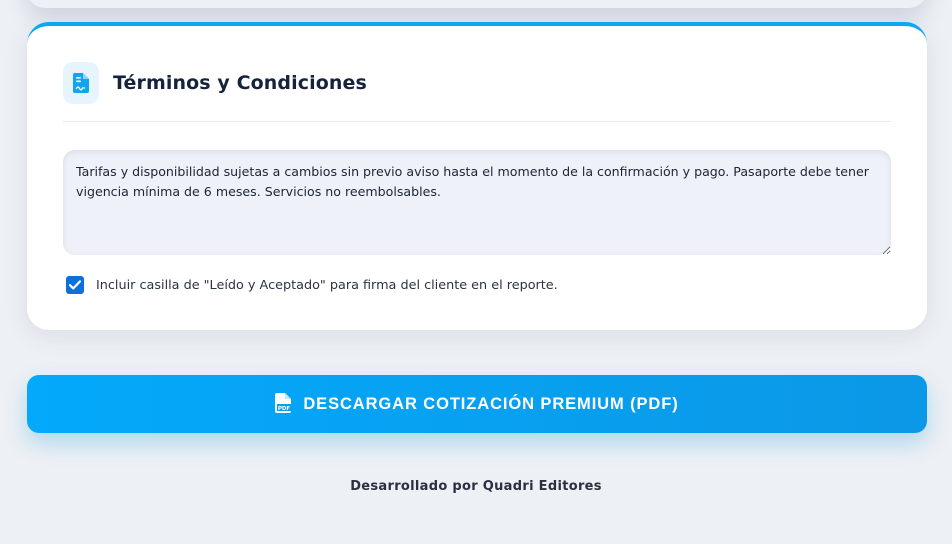 The width and height of the screenshot is (952, 544). I want to click on download-pdf-label: DESCARGAR COTIZACIÓN PREMIUM (PDF), so click(491, 403).